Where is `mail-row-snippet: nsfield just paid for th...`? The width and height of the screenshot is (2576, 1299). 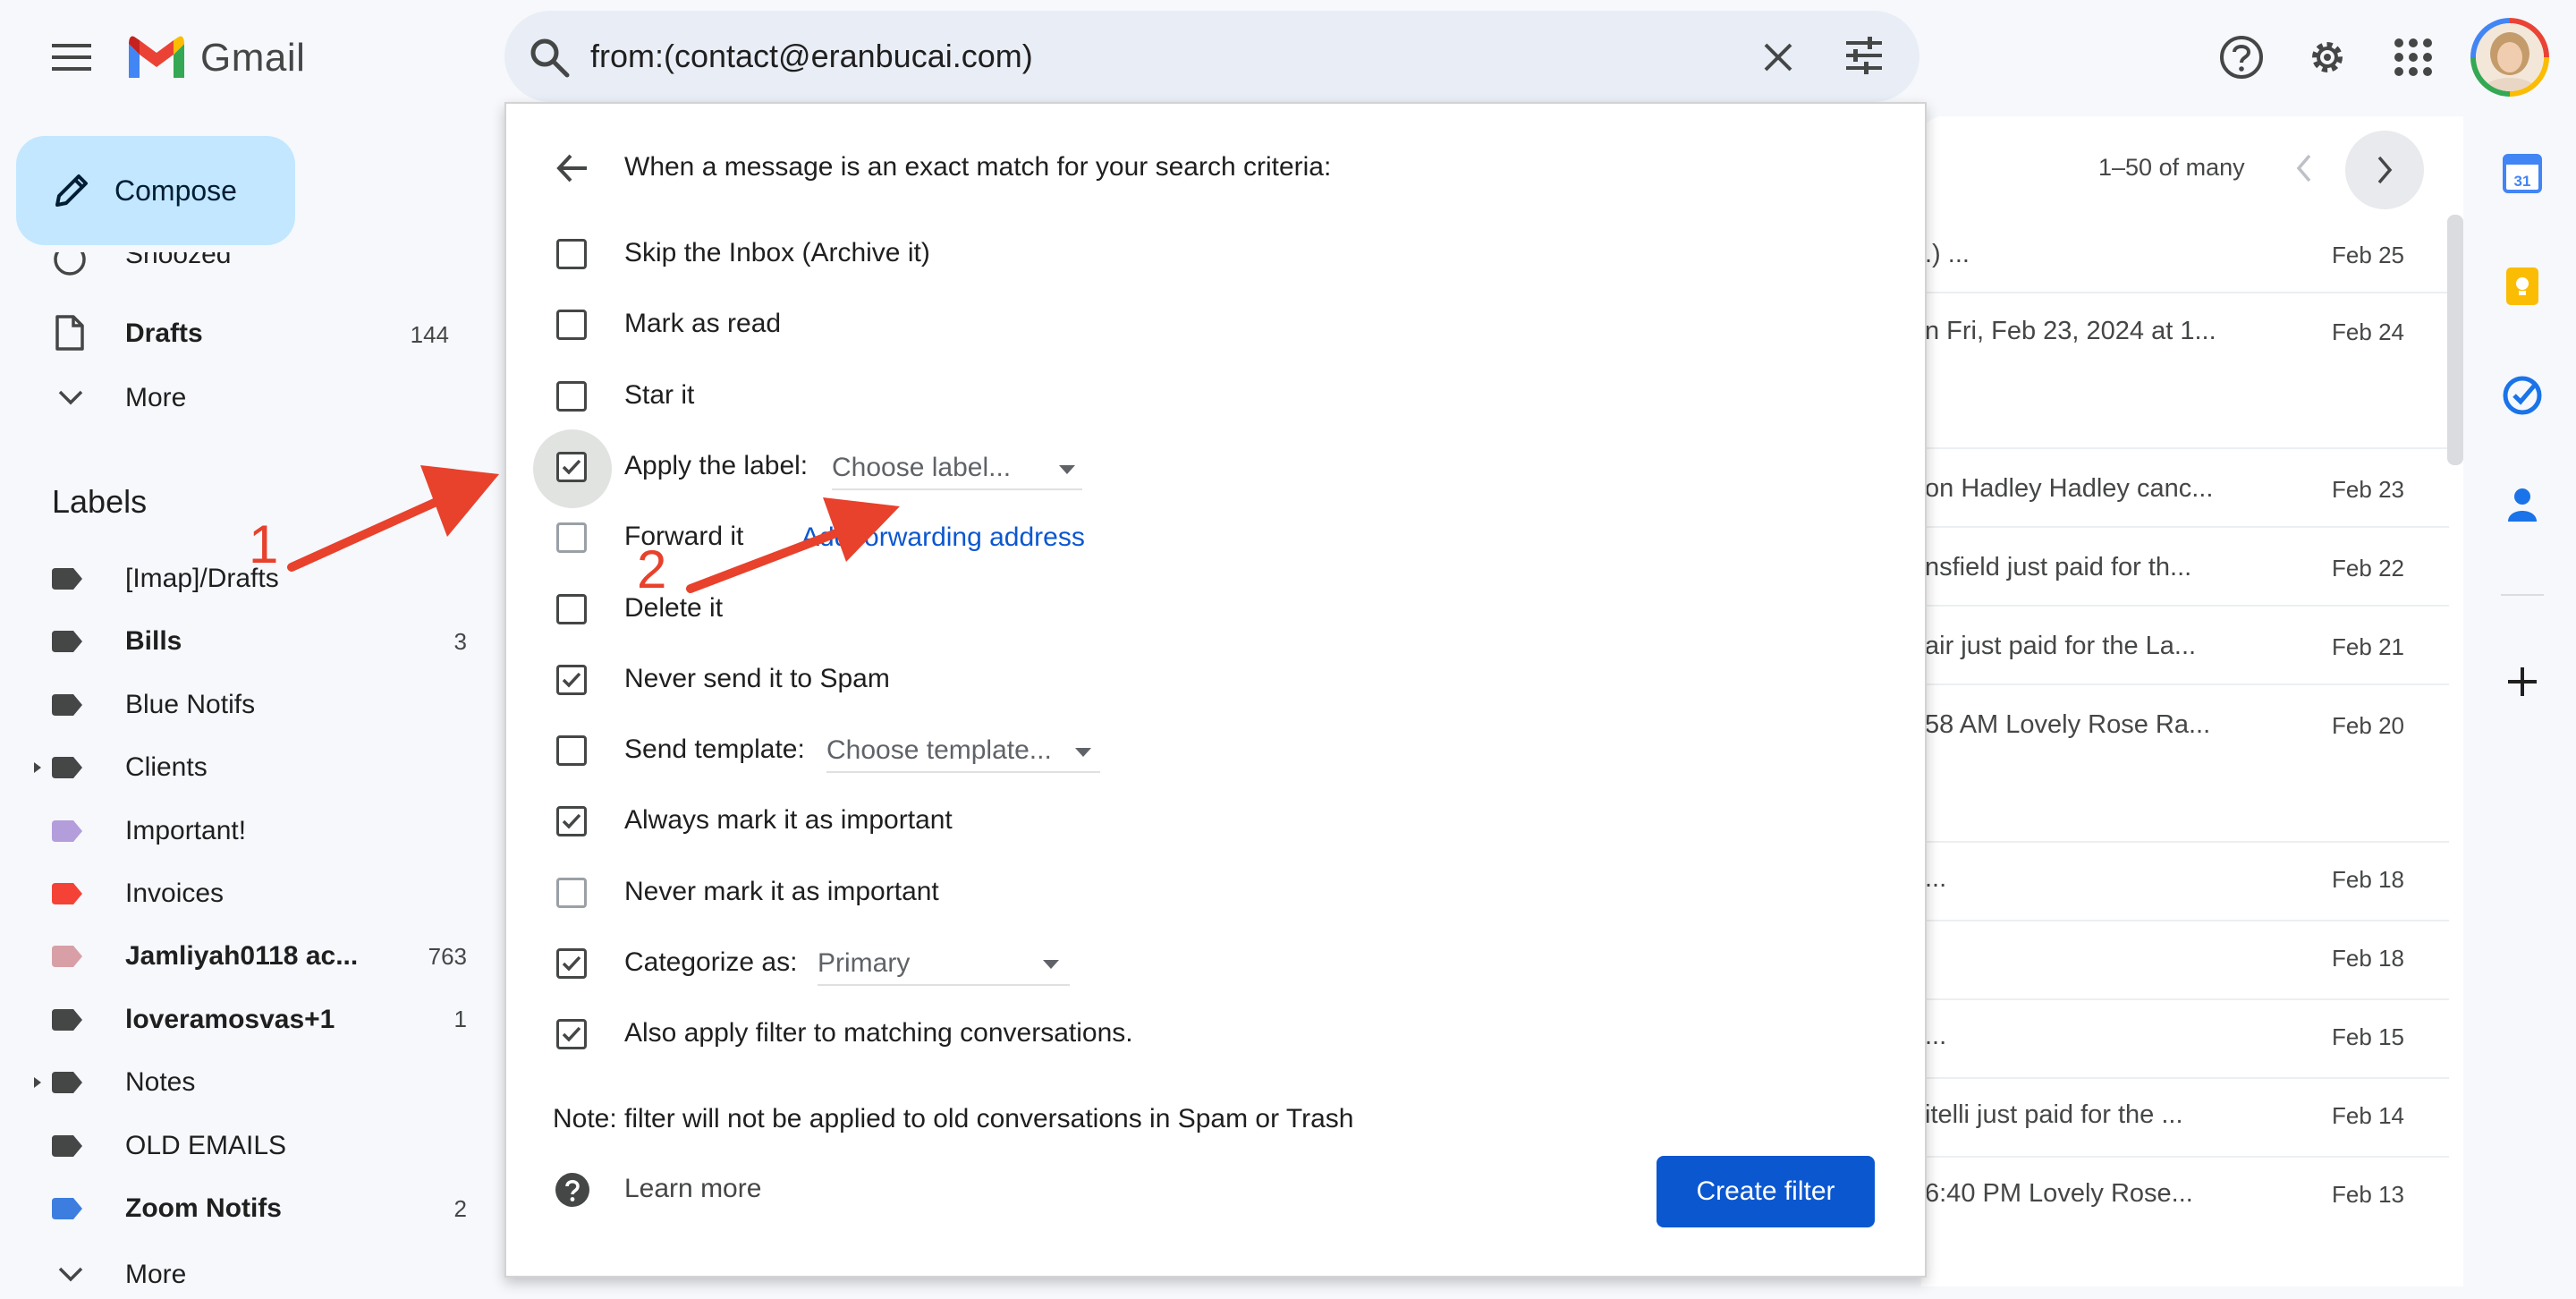 mail-row-snippet: nsfield just paid for th... is located at coordinates (2058, 567).